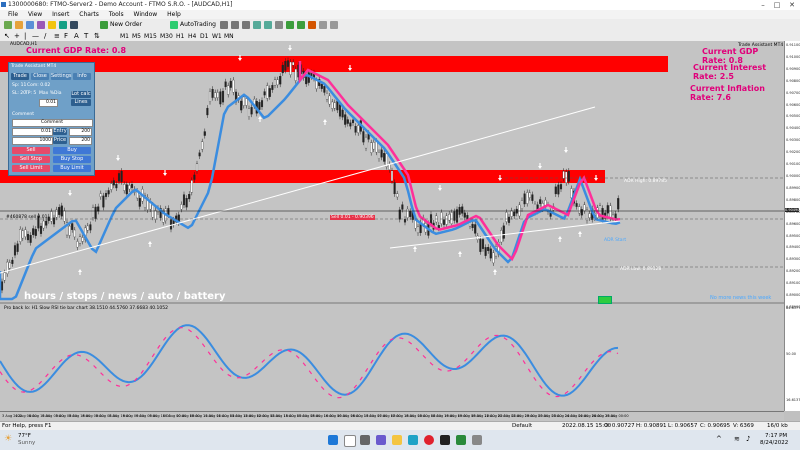 The width and height of the screenshot is (800, 450). I want to click on price-tick-label: 0.90600, so click(793, 104).